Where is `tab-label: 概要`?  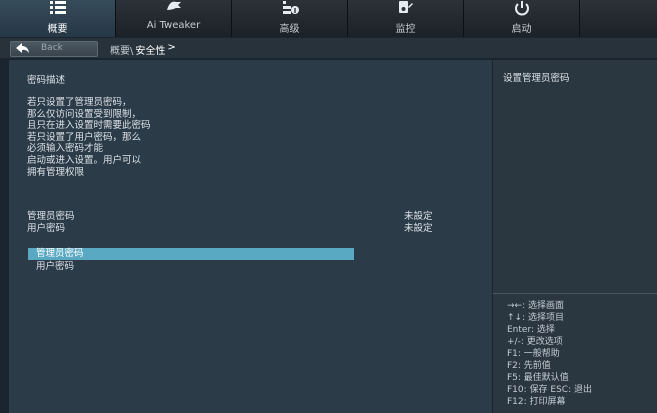 tab-label: 概要 is located at coordinates (57, 29).